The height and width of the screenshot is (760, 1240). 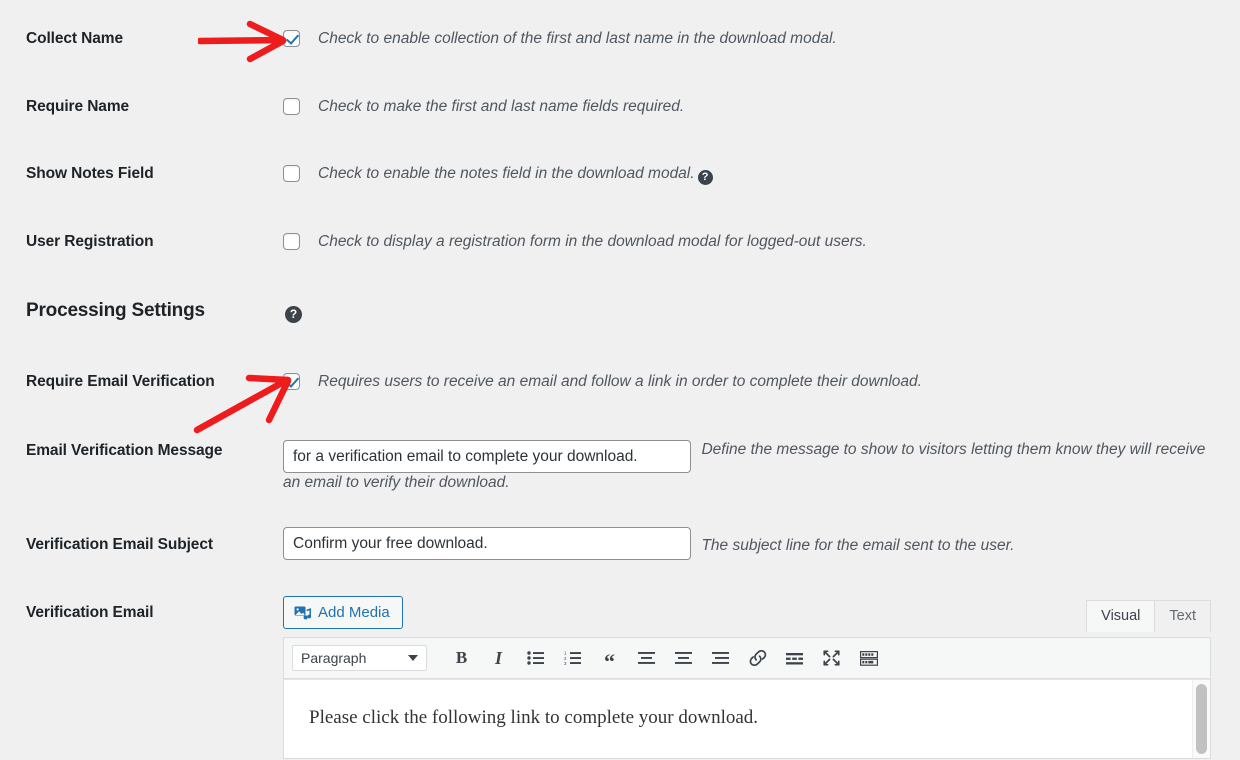 I want to click on editor-tabs: Visual Text, so click(x=1148, y=616).